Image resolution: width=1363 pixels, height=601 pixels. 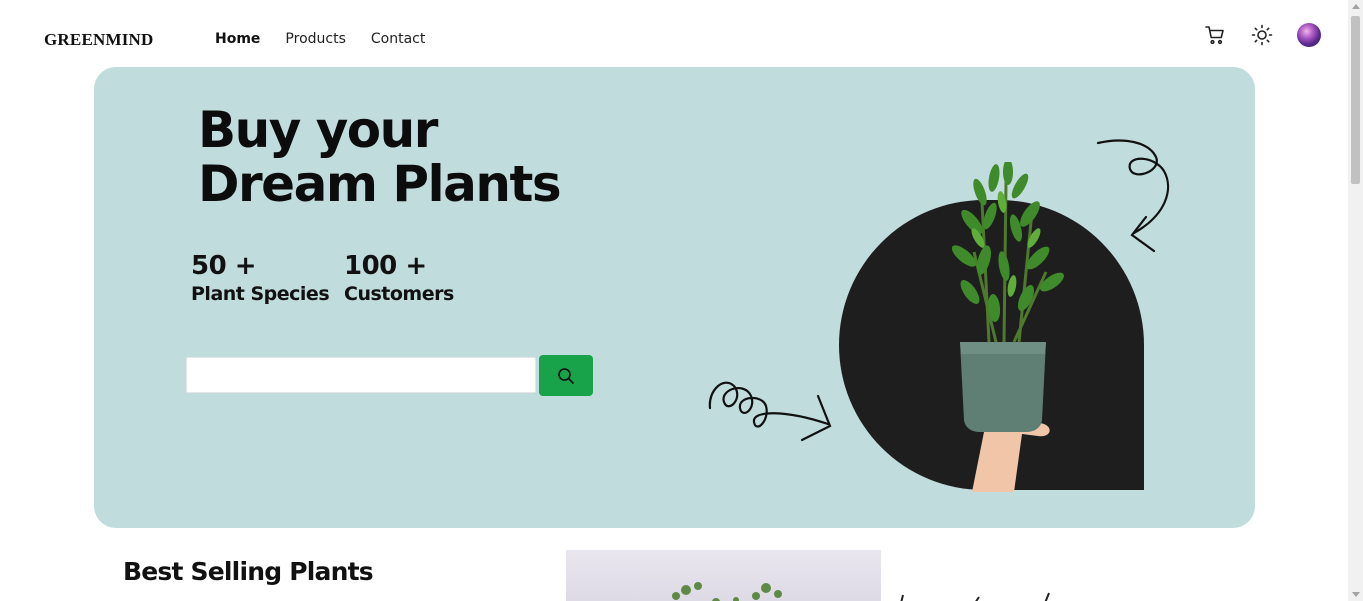 What do you see at coordinates (1356, 594) in the screenshot?
I see `scroll-down-arrow` at bounding box center [1356, 594].